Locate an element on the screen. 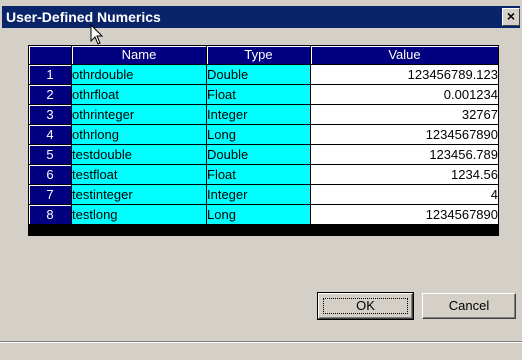 This screenshot has width=522, height=360. row-number: 3 is located at coordinates (50, 115).